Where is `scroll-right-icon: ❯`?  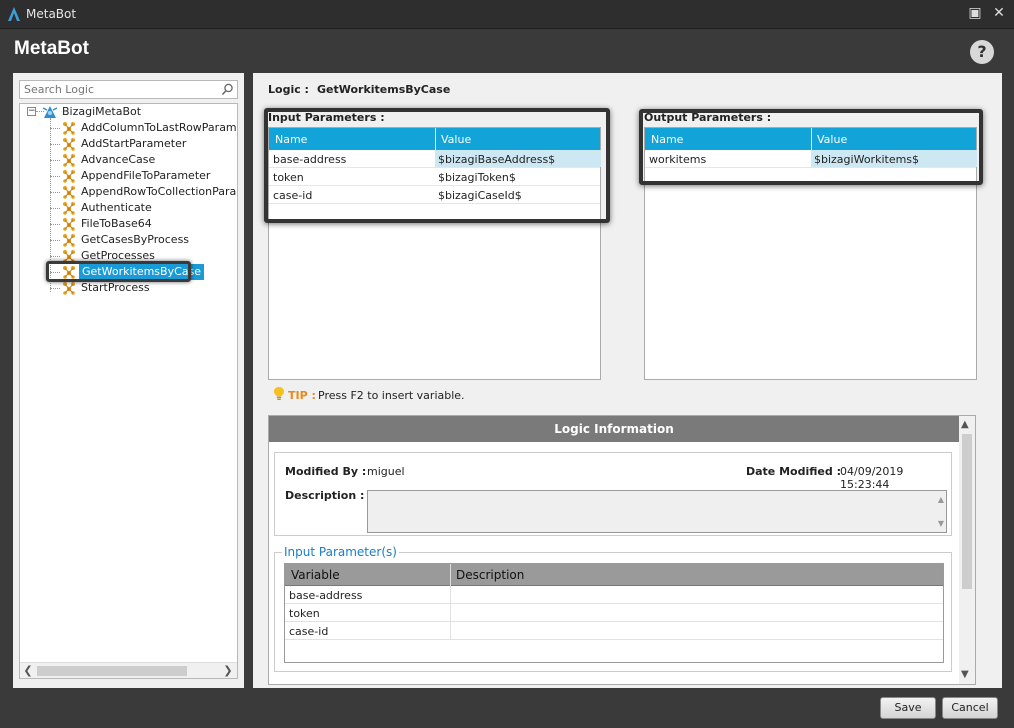
scroll-right-icon: ❯ is located at coordinates (228, 670).